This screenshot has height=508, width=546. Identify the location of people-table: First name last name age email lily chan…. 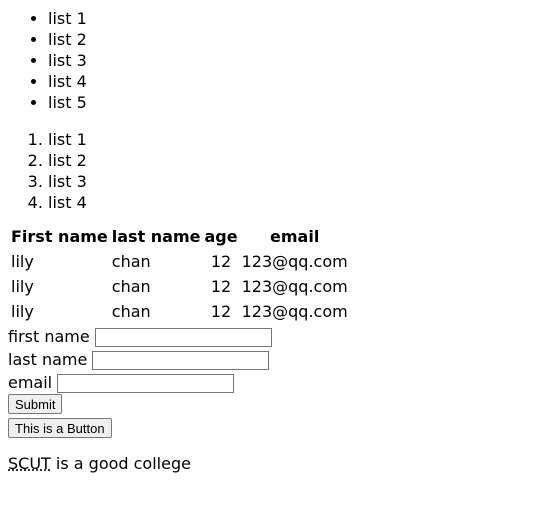
(179, 274).